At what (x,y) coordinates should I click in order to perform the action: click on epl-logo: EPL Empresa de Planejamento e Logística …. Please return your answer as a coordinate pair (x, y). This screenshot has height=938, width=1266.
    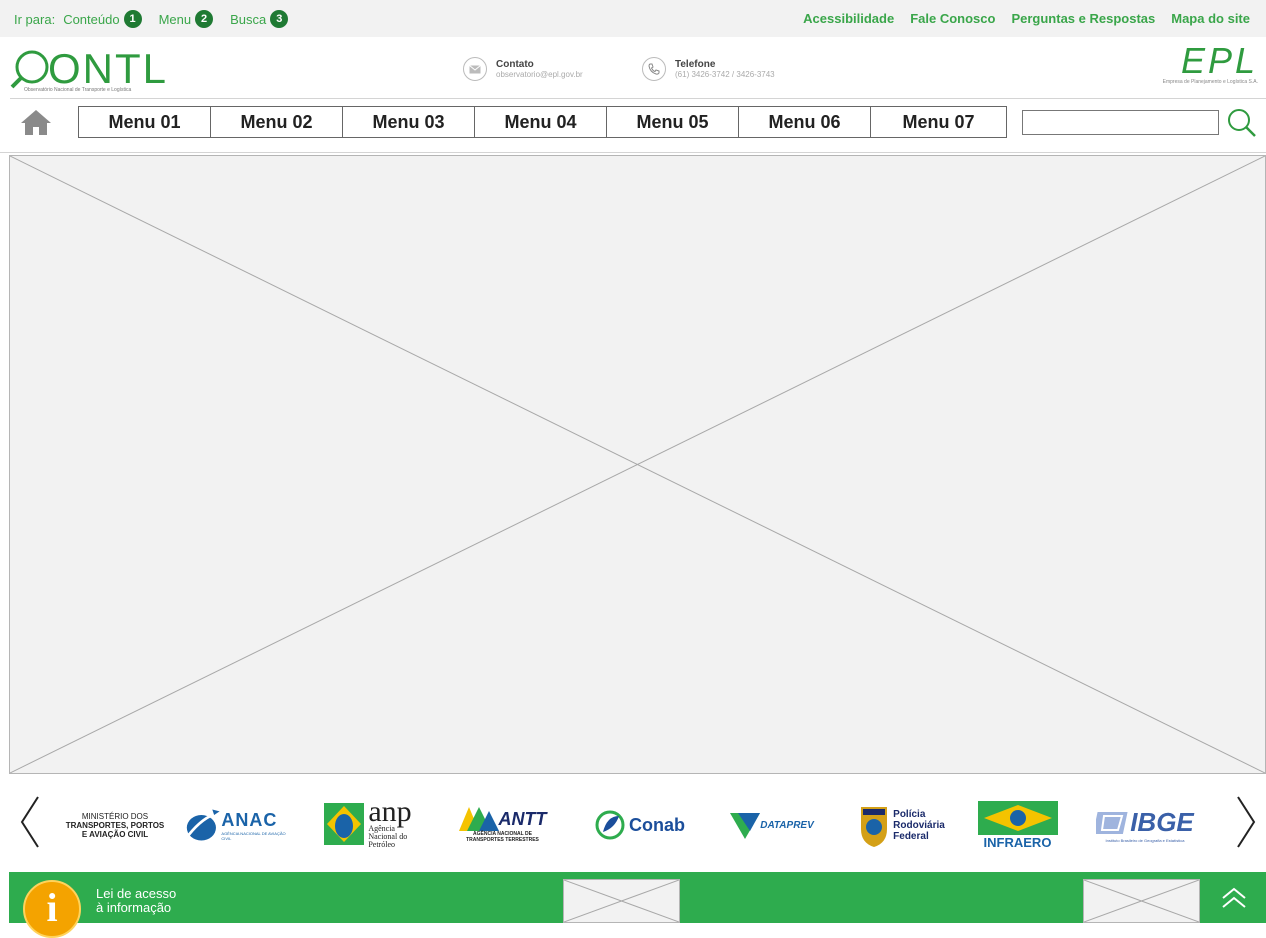
    Looking at the image, I should click on (1193, 68).